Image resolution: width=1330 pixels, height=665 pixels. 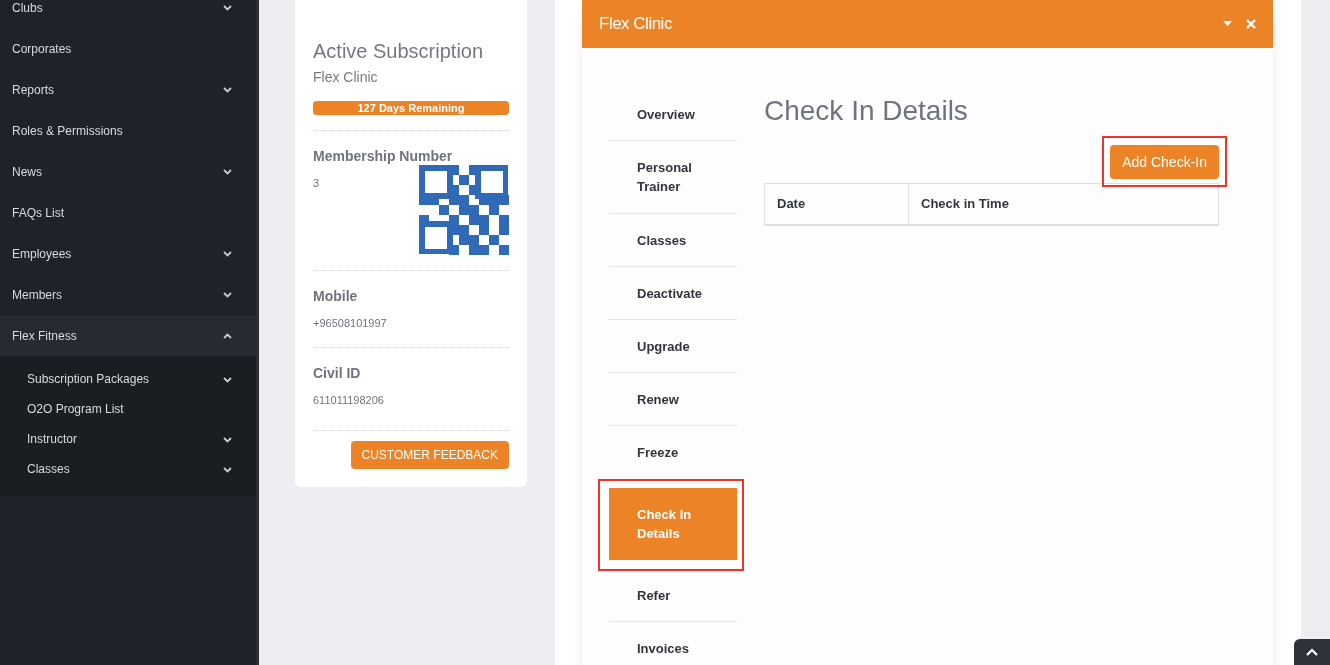 What do you see at coordinates (673, 346) in the screenshot?
I see `side-tab: Upgrade` at bounding box center [673, 346].